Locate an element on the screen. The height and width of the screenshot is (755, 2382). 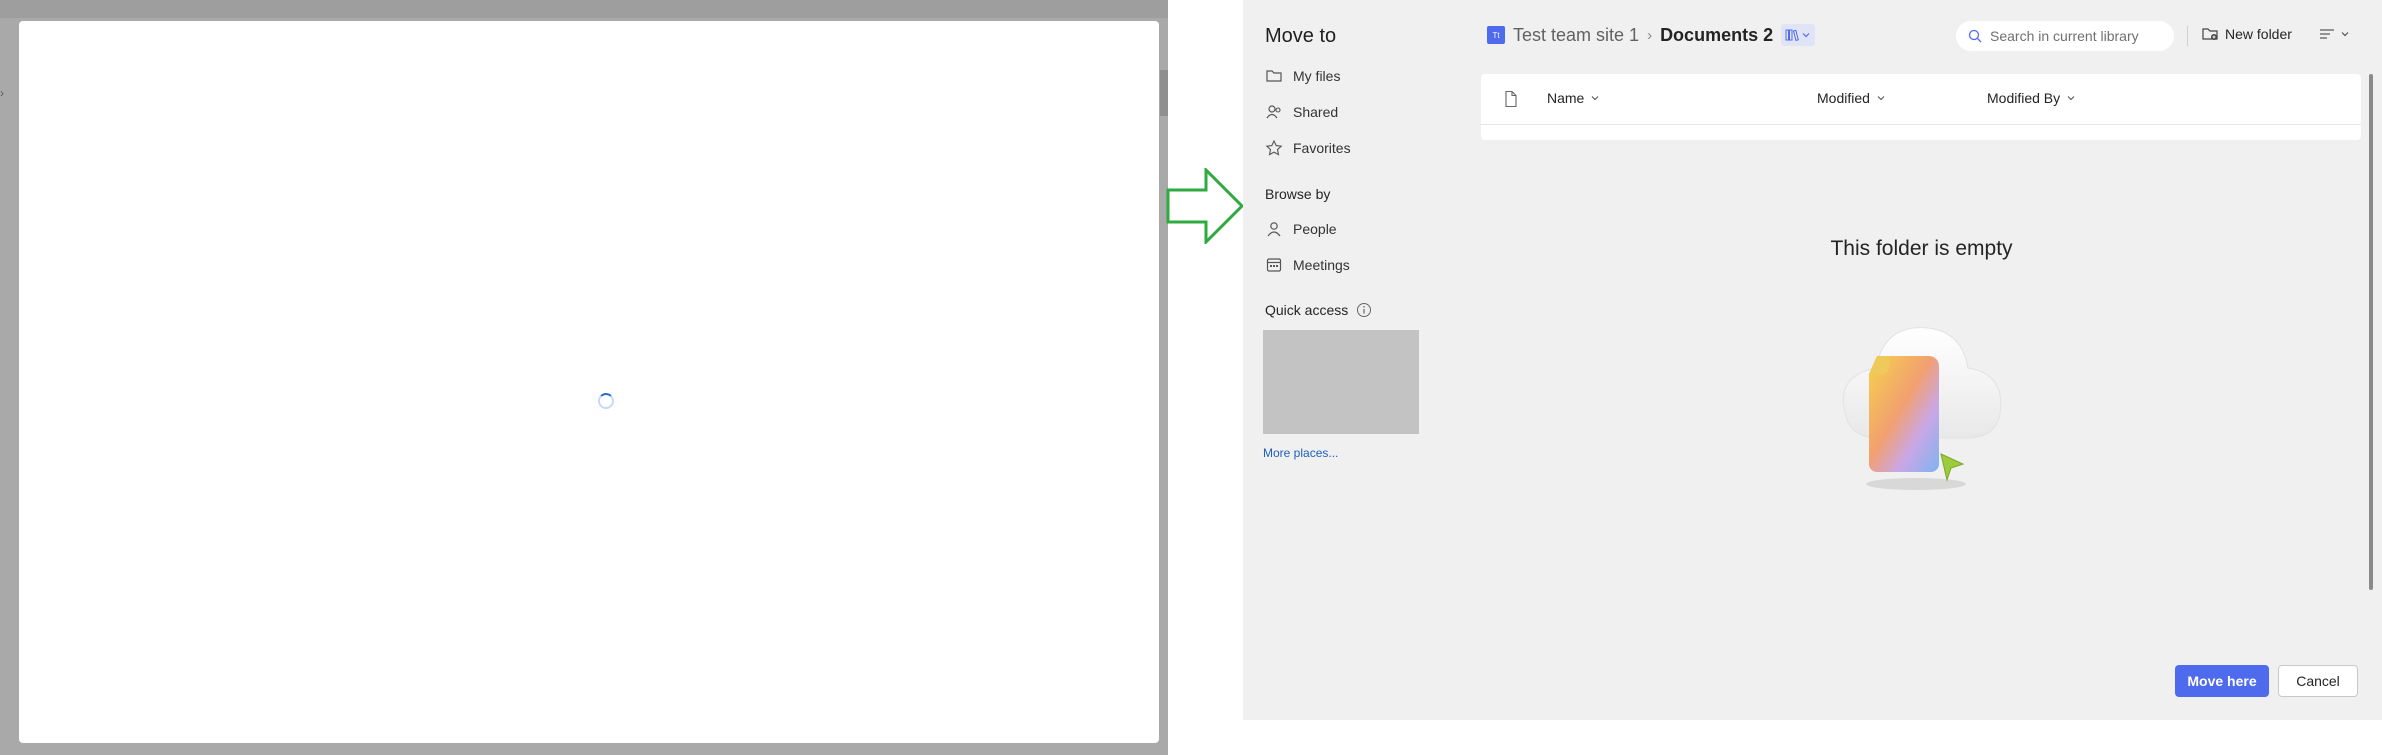
folder-icon is located at coordinates (1274, 76).